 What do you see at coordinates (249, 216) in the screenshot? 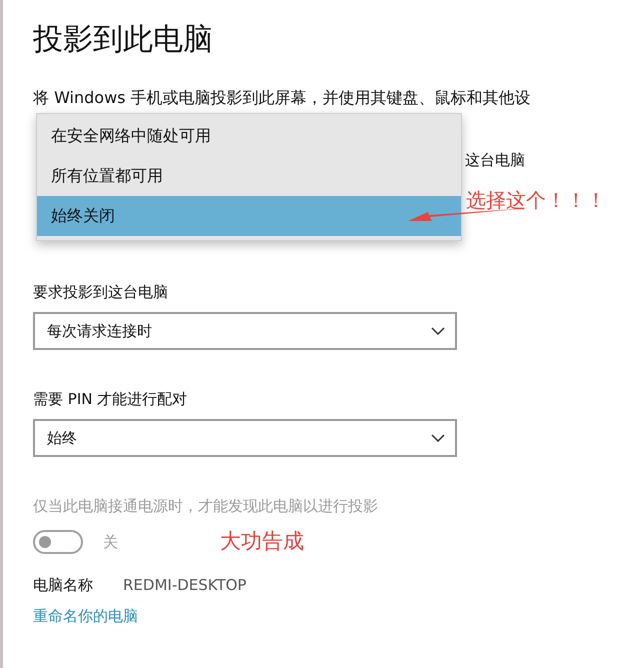
I see `menu-item: 始终关闭` at bounding box center [249, 216].